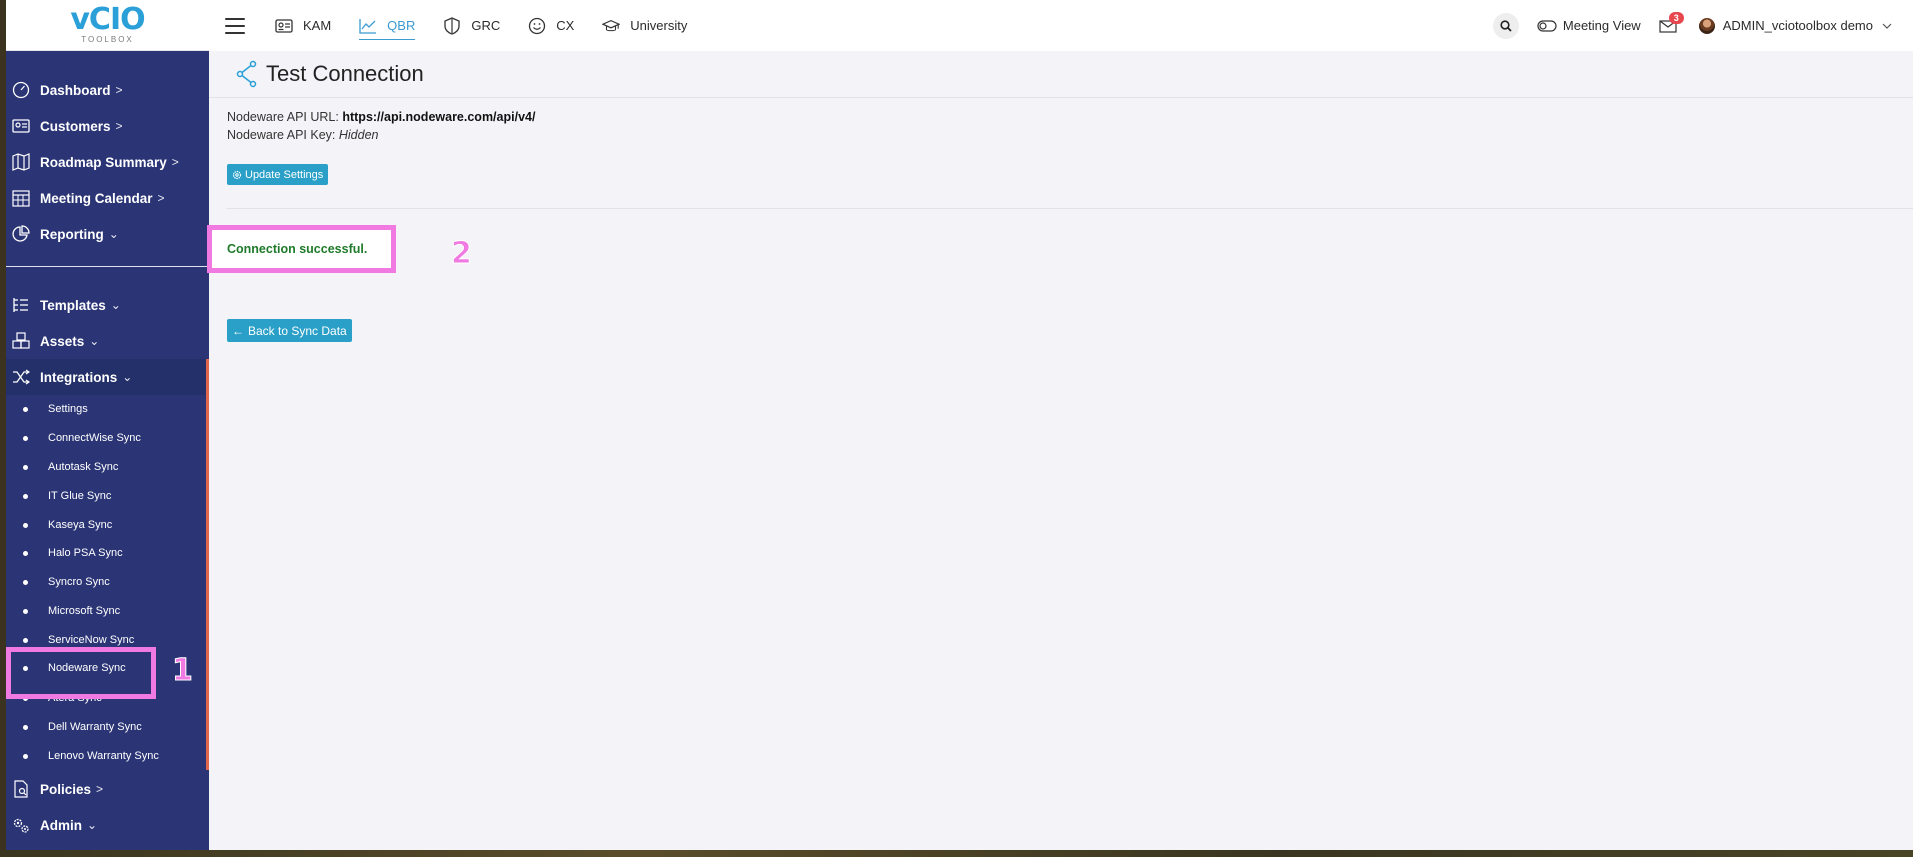  What do you see at coordinates (21, 233) in the screenshot?
I see `pie-chart-icon` at bounding box center [21, 233].